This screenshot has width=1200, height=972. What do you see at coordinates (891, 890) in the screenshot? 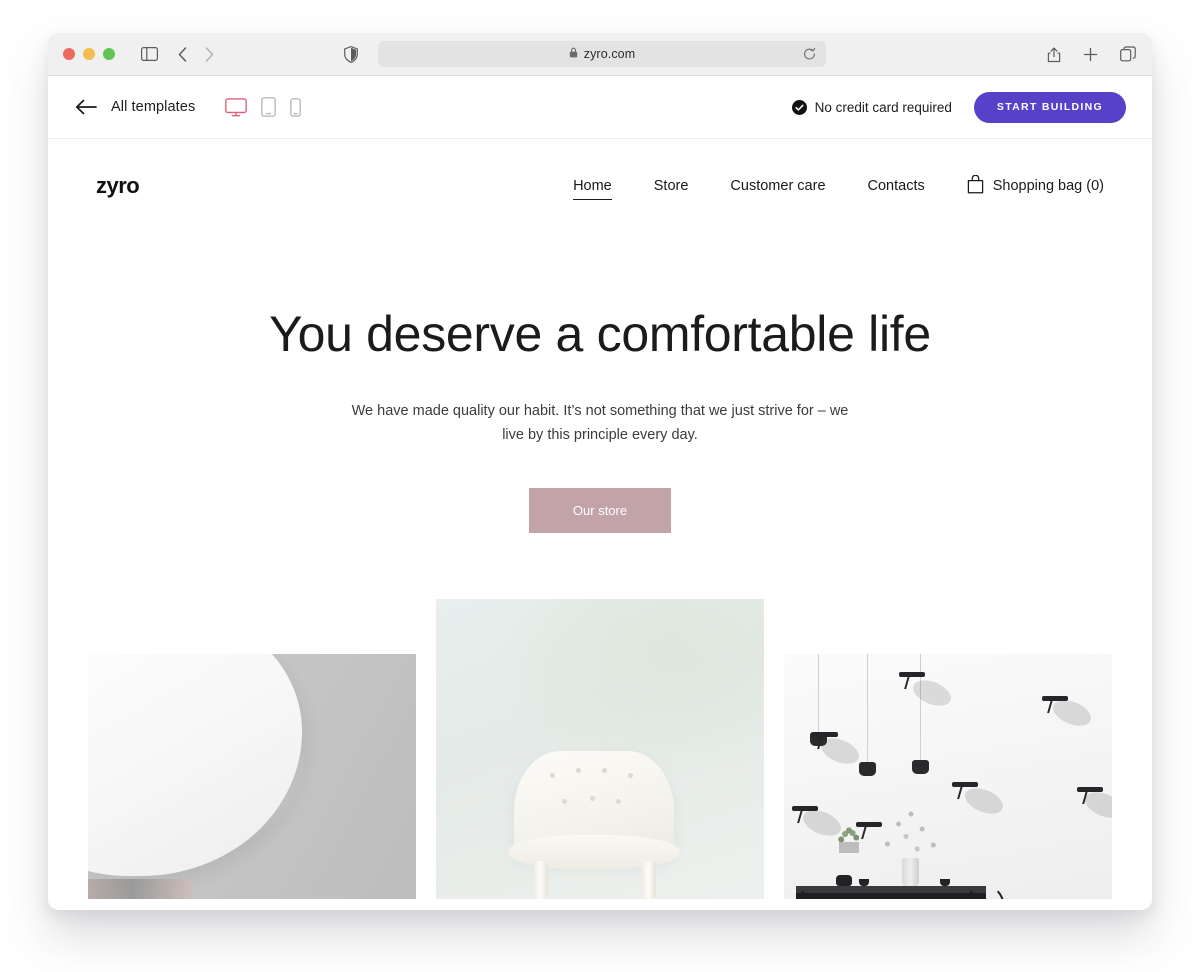
I see `dining-table-top` at bounding box center [891, 890].